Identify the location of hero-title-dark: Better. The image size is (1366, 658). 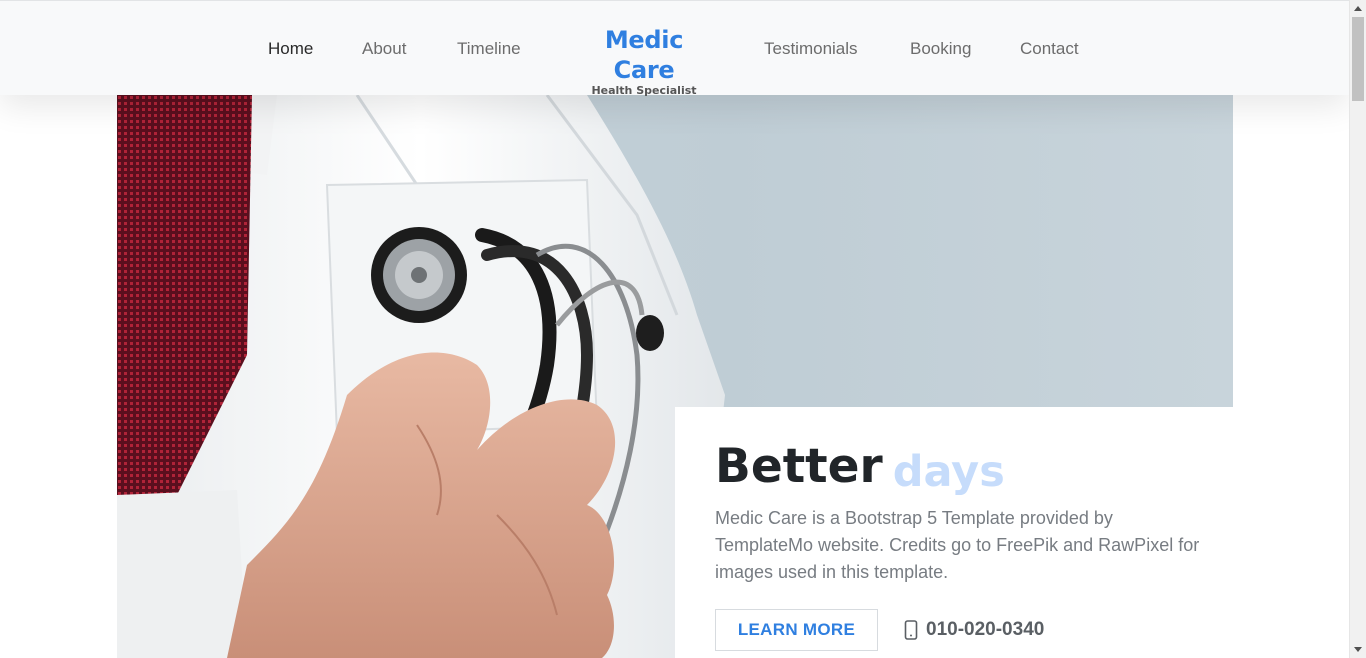
(799, 466).